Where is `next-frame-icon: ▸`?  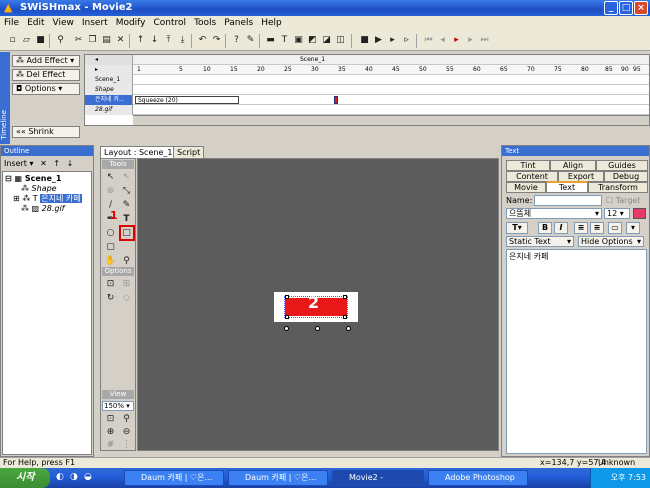
next-frame-icon: ▸ is located at coordinates (470, 40).